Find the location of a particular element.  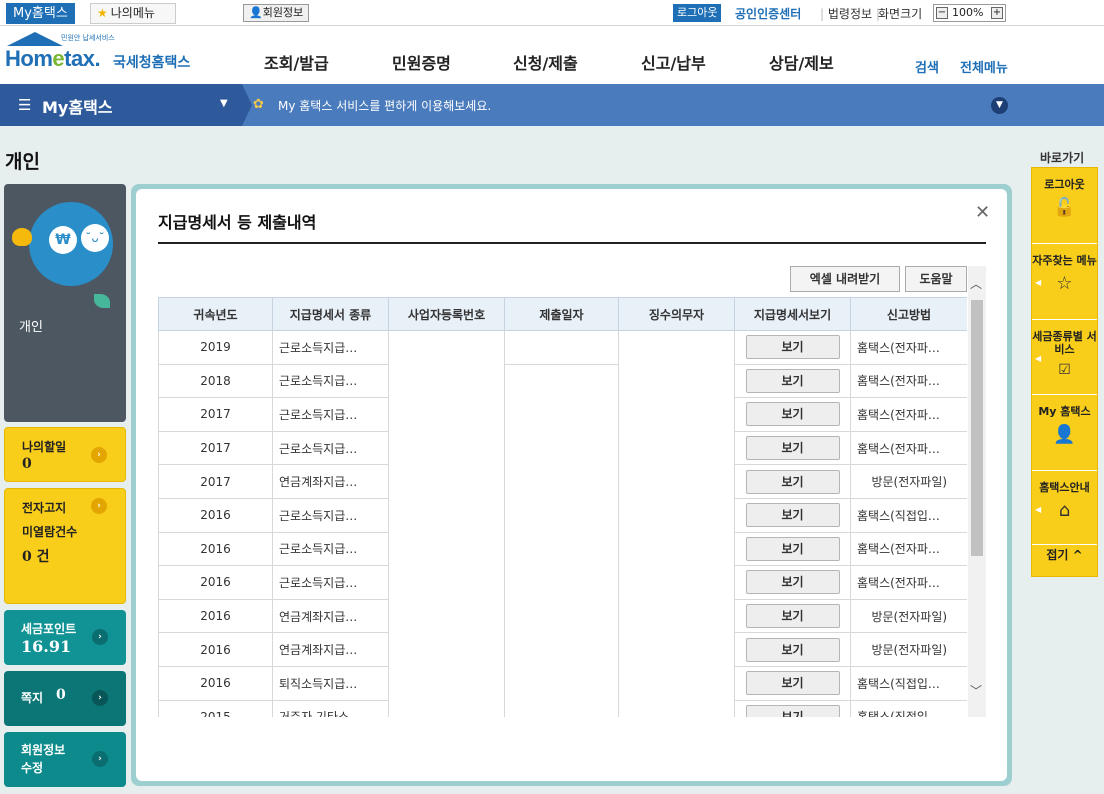

note-card: 쪽지 0 › is located at coordinates (65, 698).